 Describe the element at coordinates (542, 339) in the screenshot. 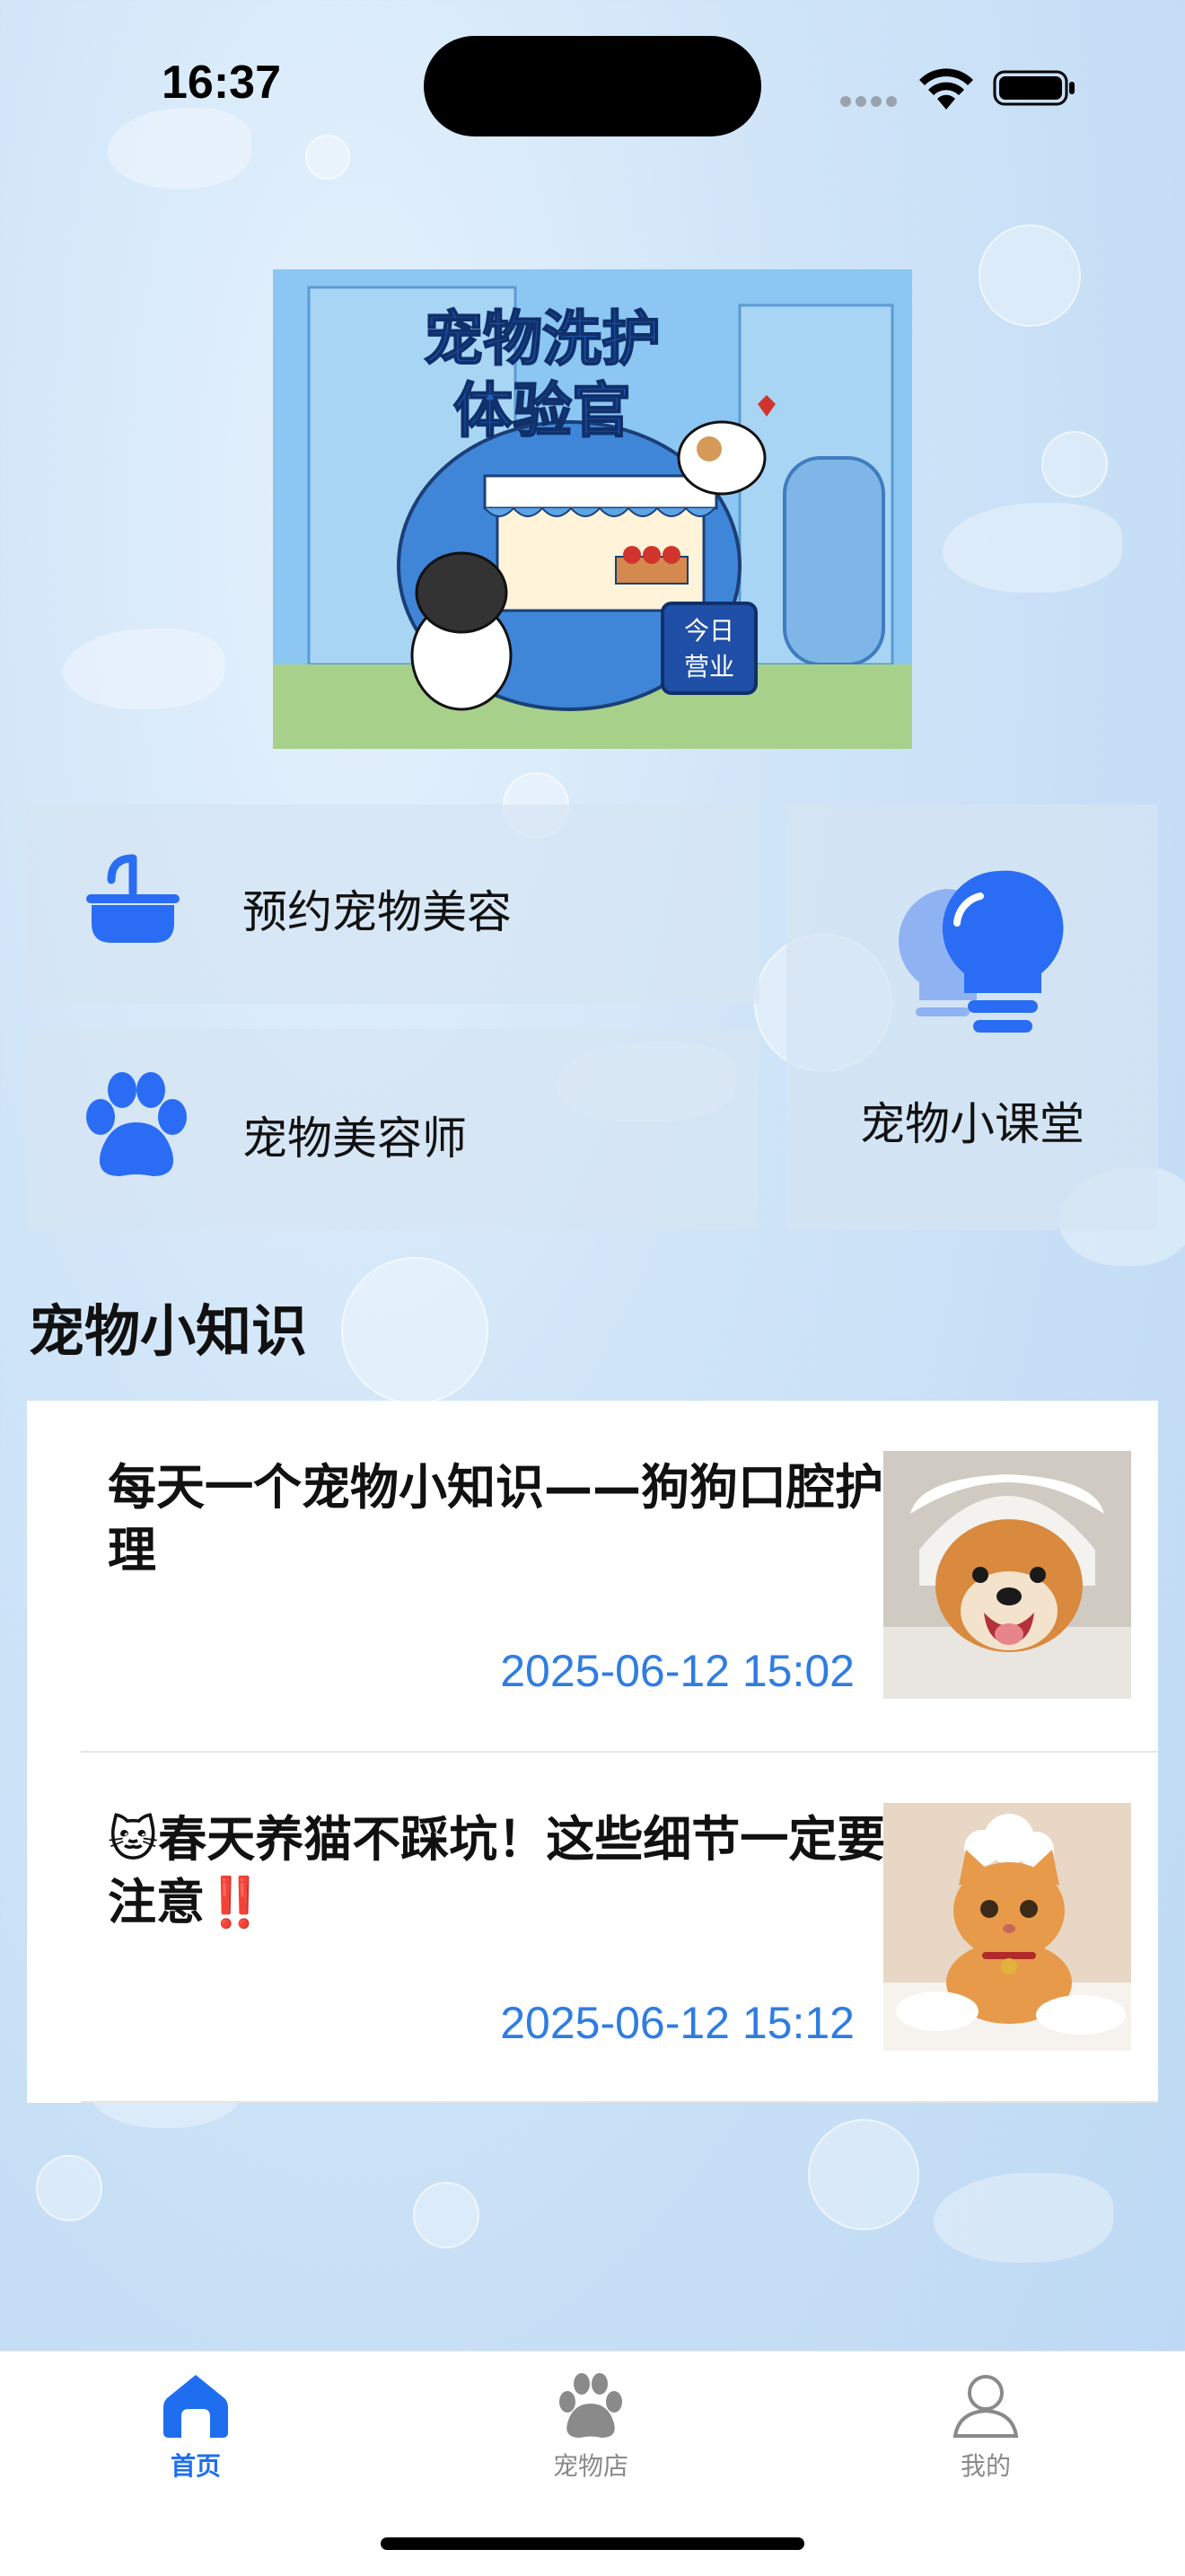

I see `banner-title-line1: 宠物洗护` at that location.